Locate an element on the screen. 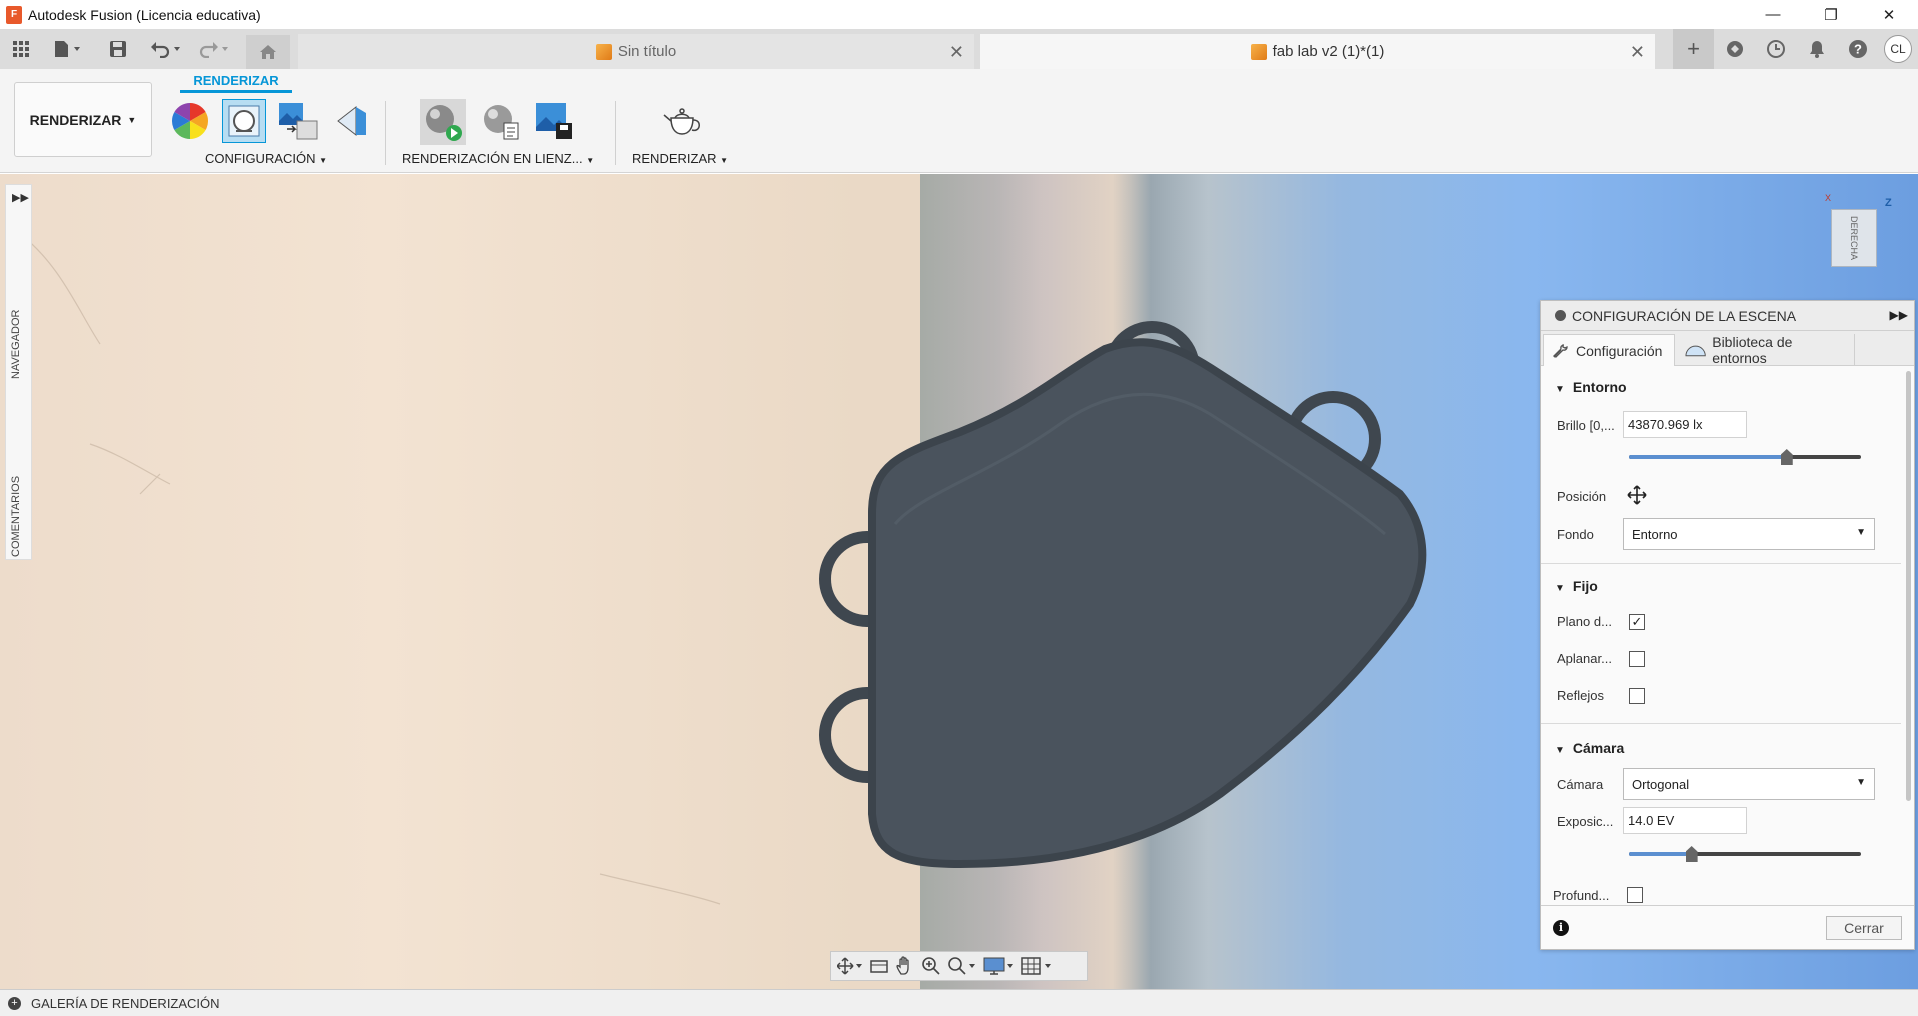 This screenshot has width=1918, height=1016. appearance-color-wheel-icon is located at coordinates (190, 121).